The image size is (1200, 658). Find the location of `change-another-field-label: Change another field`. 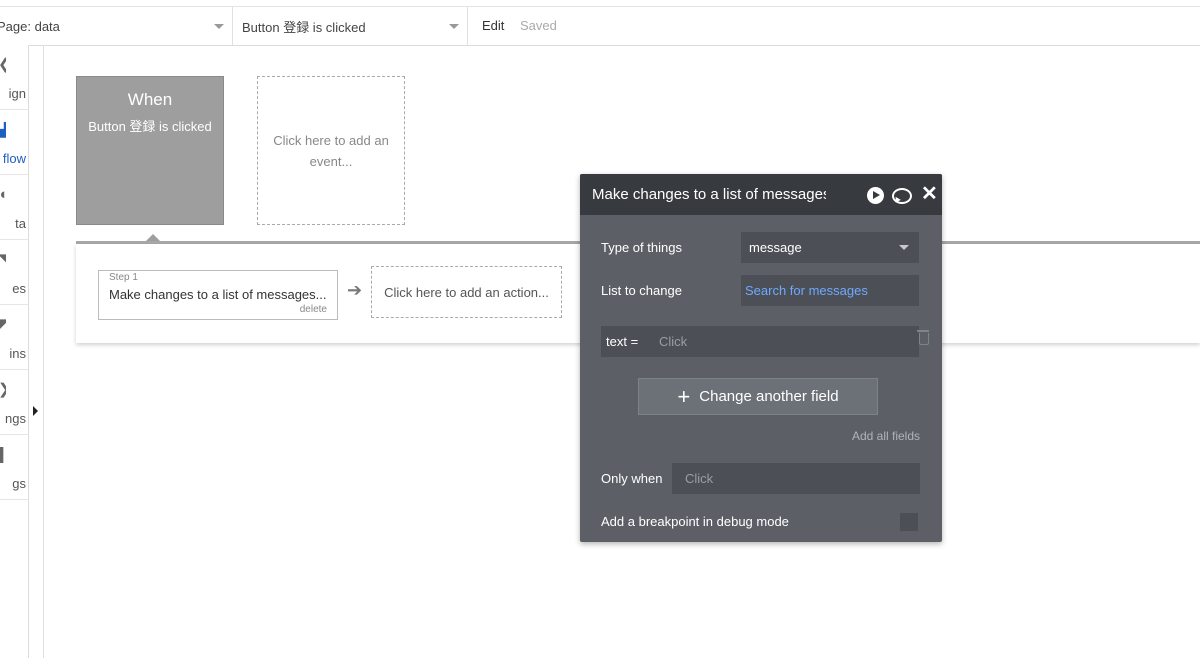

change-another-field-label: Change another field is located at coordinates (769, 396).